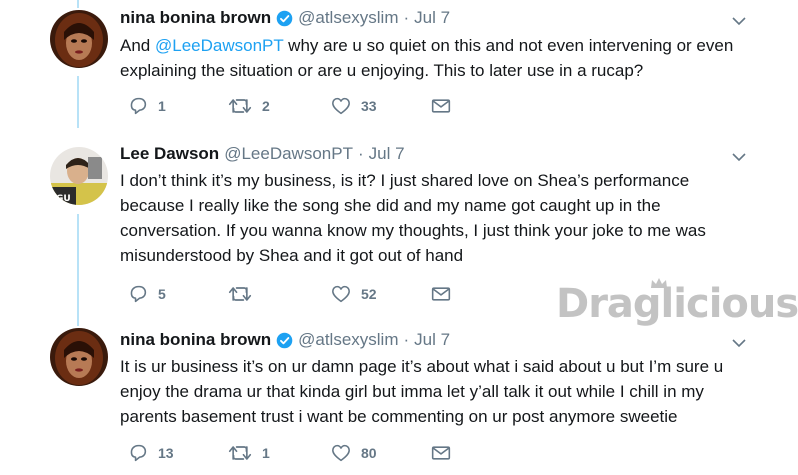  I want to click on like-count: 80, so click(369, 453).